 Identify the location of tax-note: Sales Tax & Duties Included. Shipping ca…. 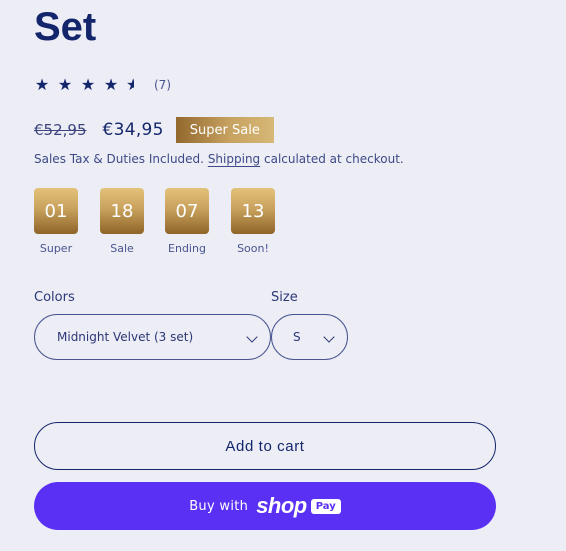
(219, 159).